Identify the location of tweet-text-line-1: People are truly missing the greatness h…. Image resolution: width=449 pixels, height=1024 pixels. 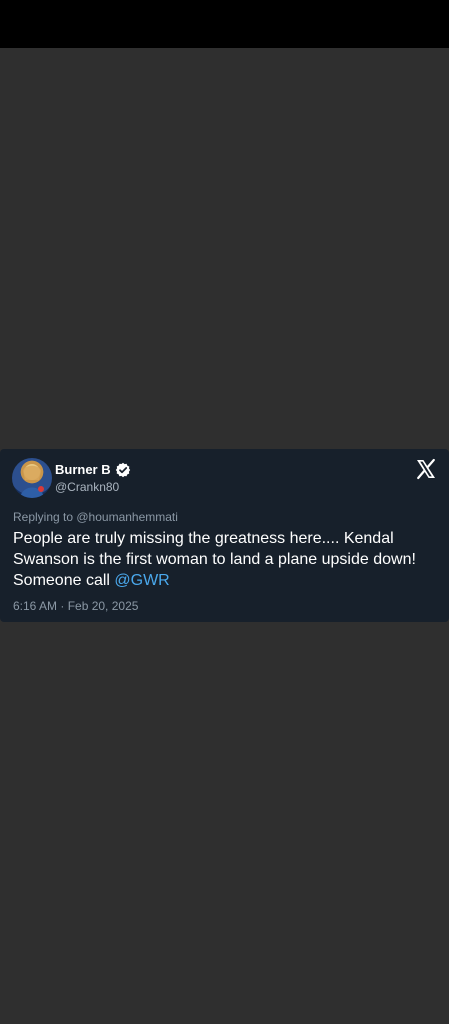
(203, 538).